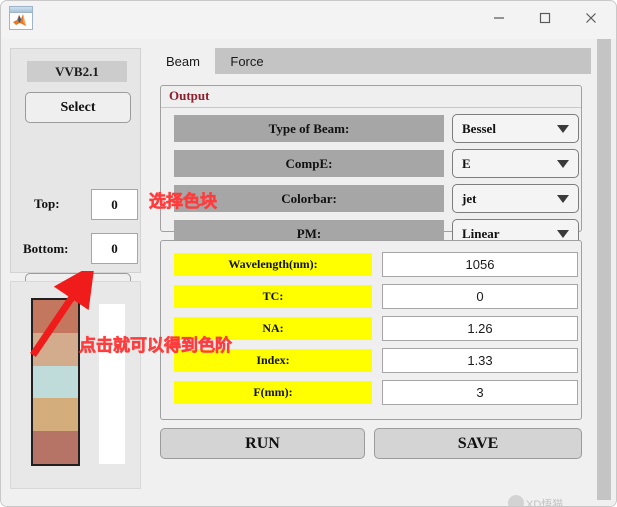  What do you see at coordinates (515, 163) in the screenshot?
I see `dropdown-compe: E` at bounding box center [515, 163].